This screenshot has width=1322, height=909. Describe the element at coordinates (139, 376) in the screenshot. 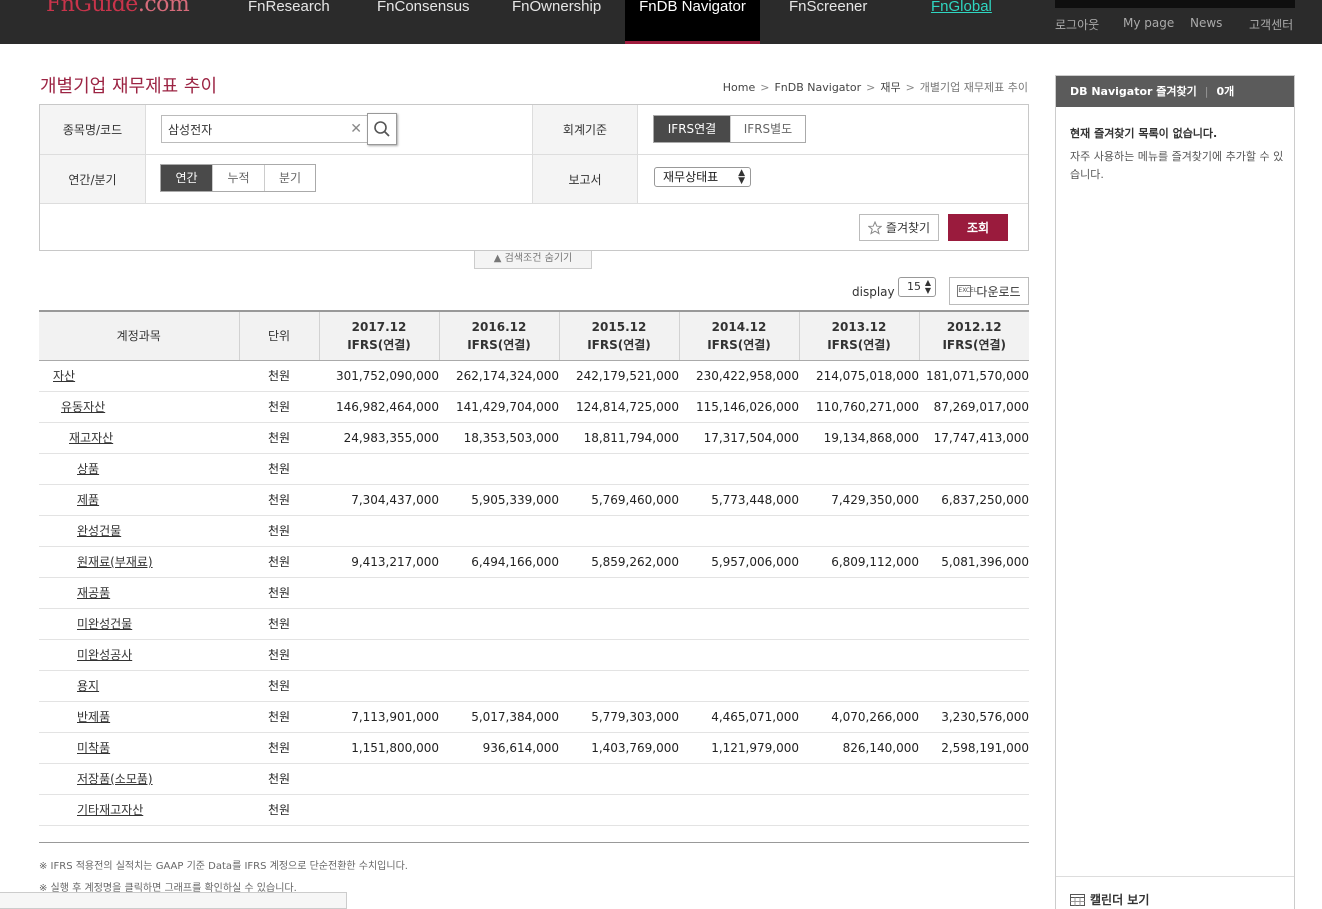

I see `account-name-link: 자산` at that location.